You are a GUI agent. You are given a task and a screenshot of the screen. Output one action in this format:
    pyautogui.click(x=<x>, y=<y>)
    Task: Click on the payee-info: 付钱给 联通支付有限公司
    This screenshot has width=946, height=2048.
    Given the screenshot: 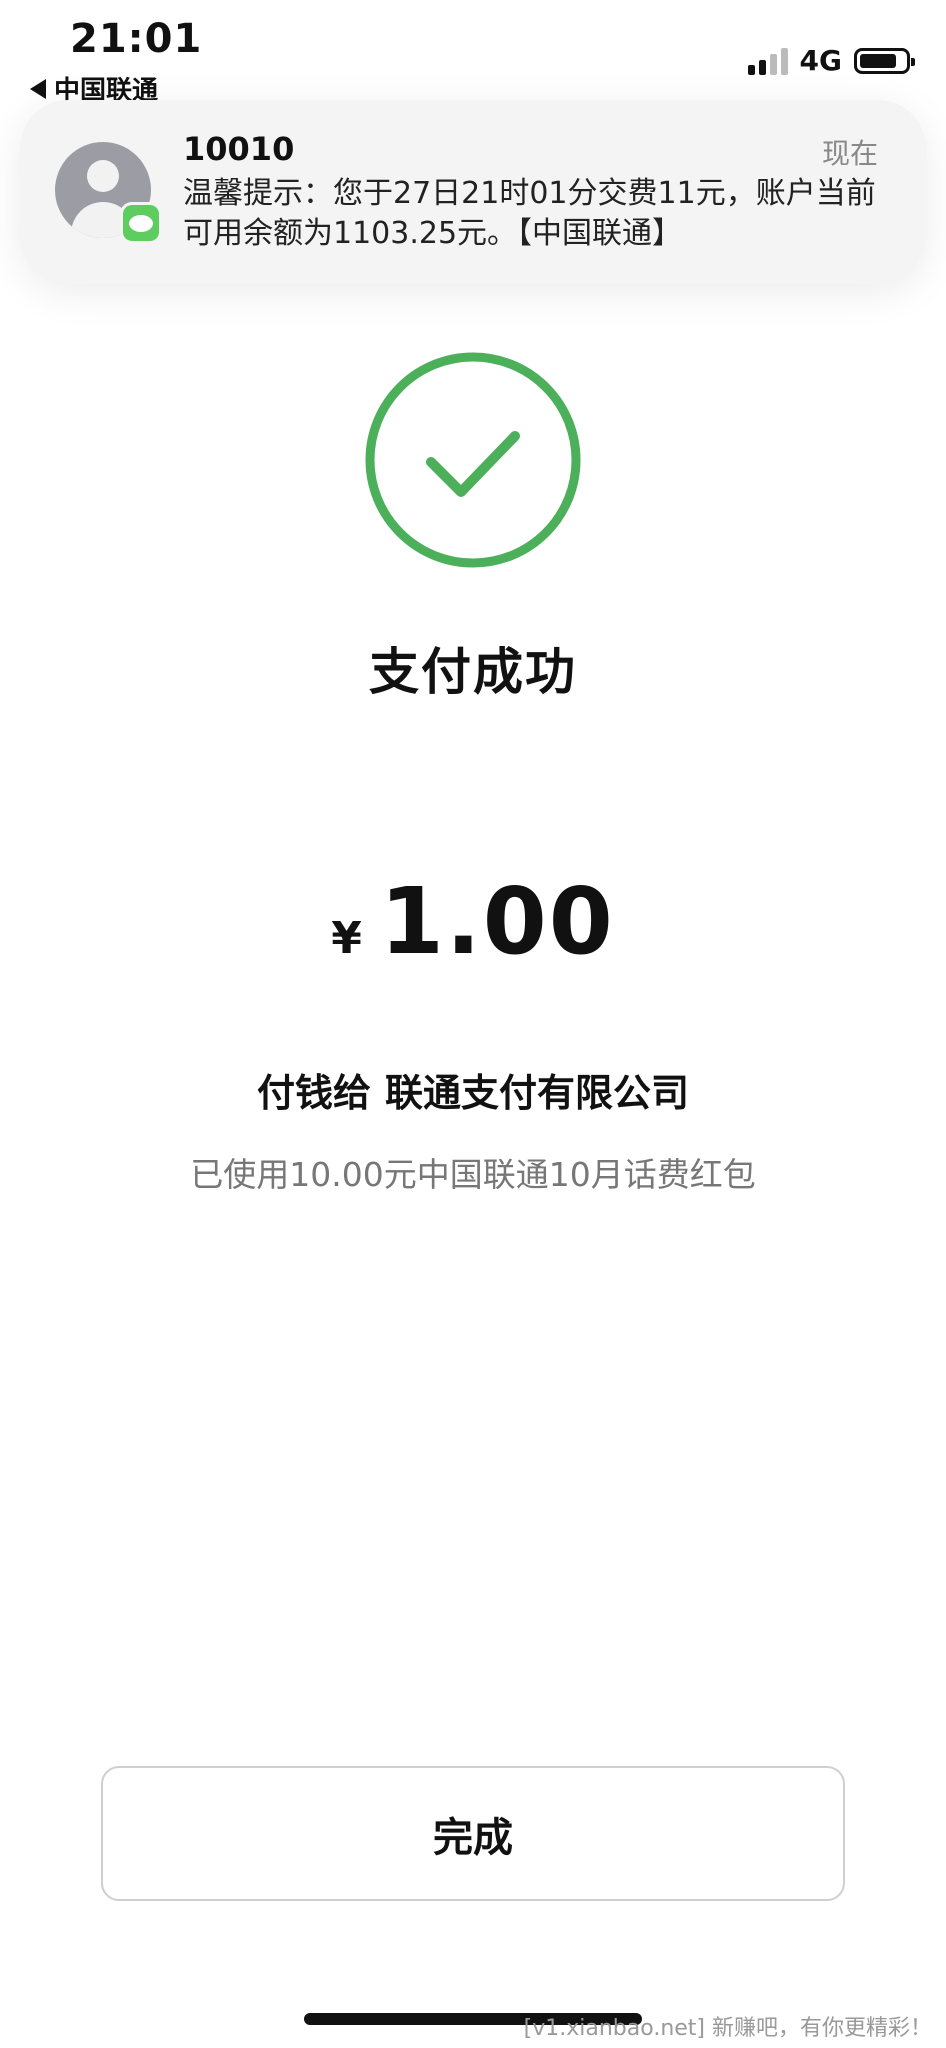 What is the action you would take?
    pyautogui.click(x=473, y=1089)
    